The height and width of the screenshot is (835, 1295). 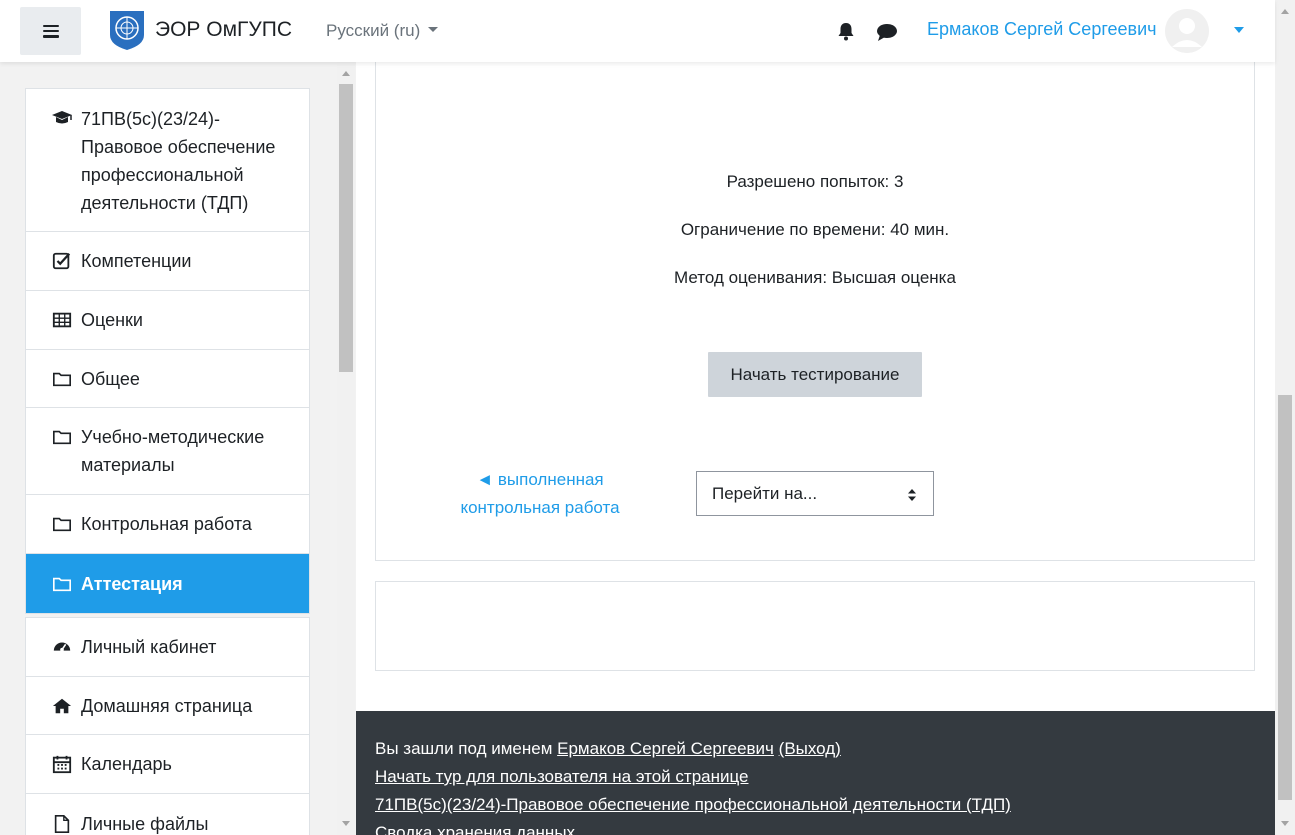 I want to click on table-icon, so click(x=62, y=320).